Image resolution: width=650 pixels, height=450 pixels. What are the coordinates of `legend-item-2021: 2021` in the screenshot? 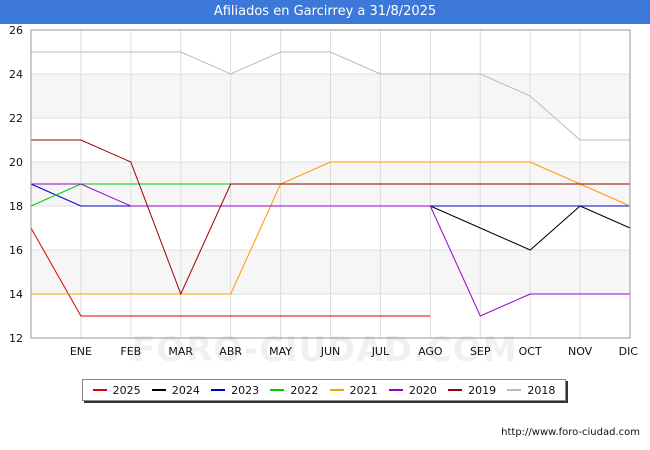 It's located at (353, 390).